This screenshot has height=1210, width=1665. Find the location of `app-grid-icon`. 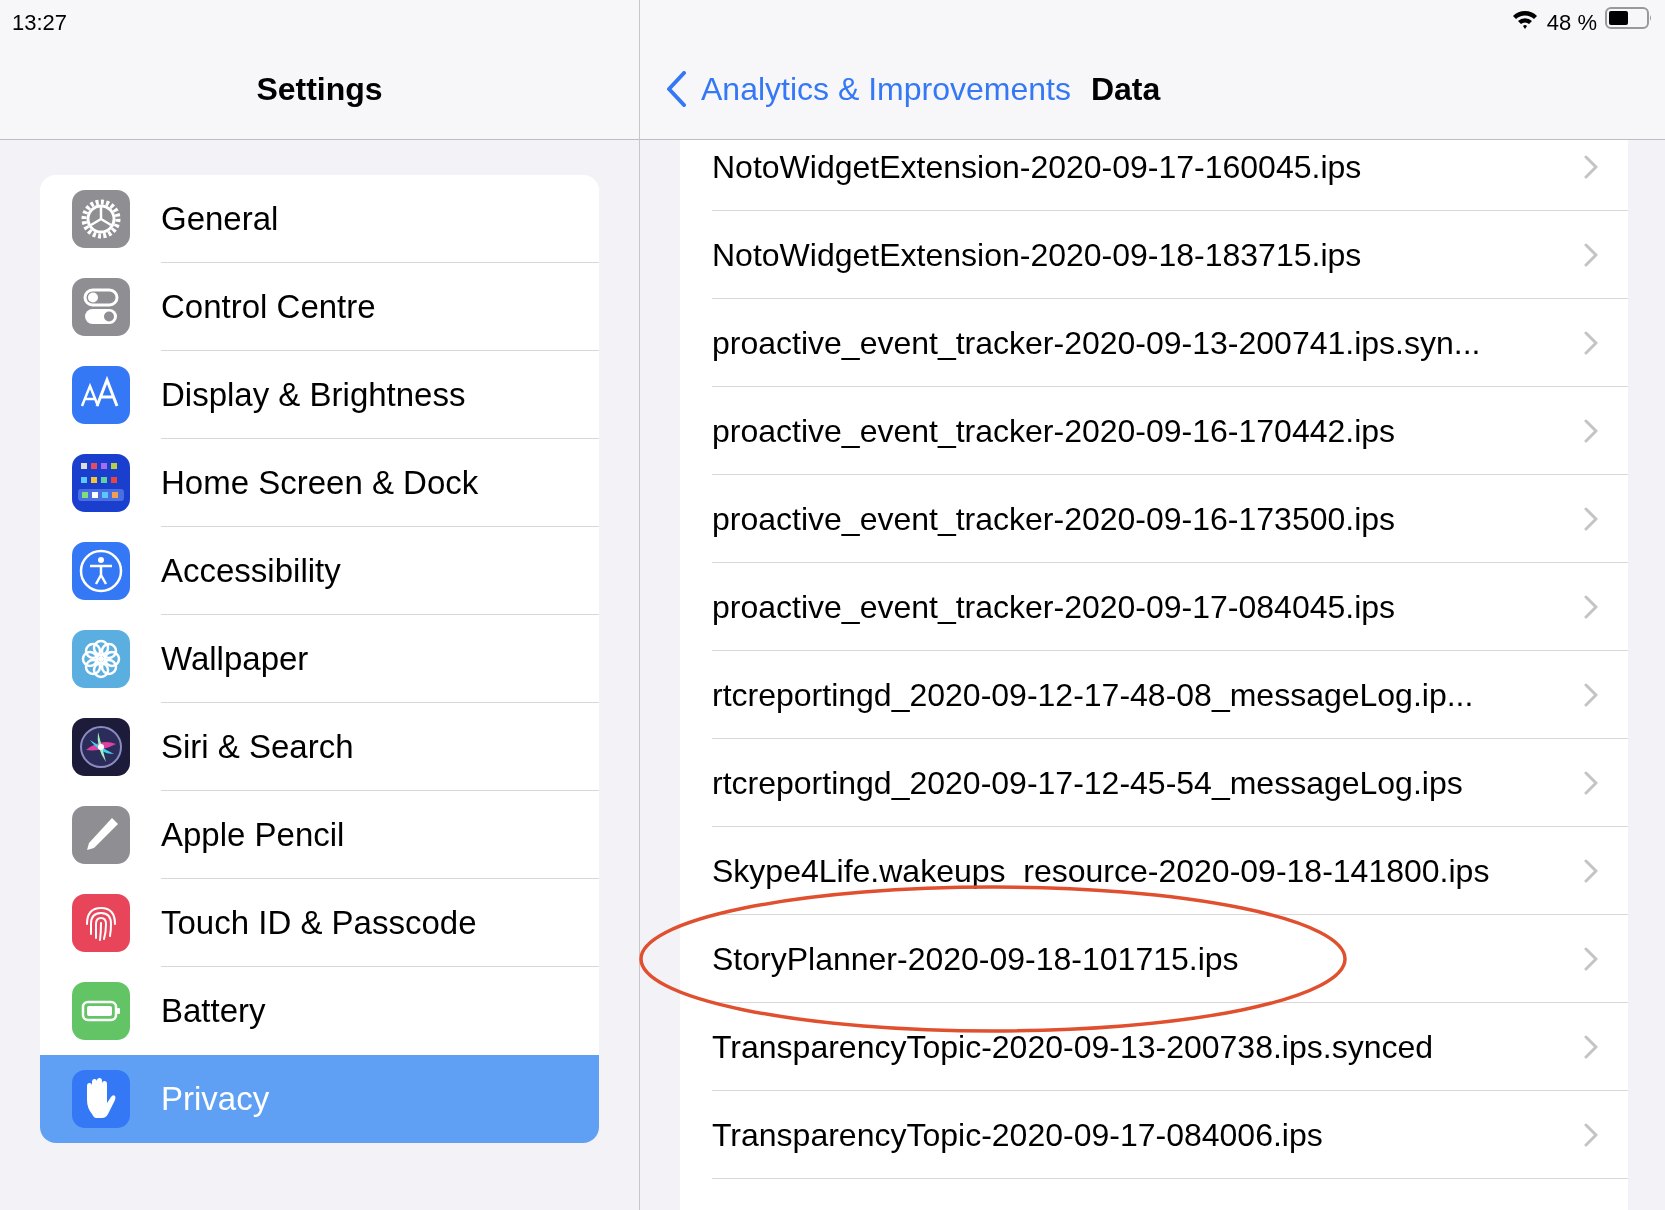

app-grid-icon is located at coordinates (100, 483).